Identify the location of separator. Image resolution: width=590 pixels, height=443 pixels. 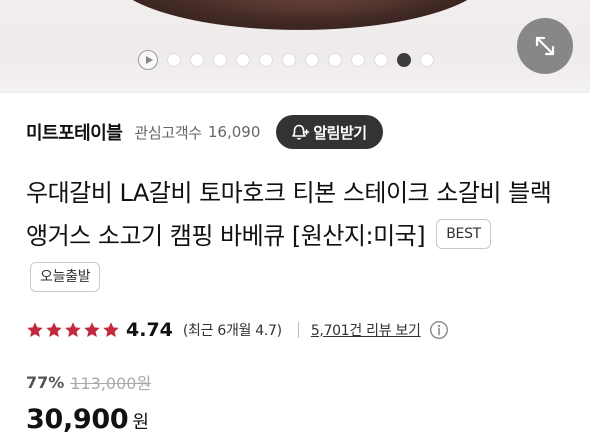
(298, 330).